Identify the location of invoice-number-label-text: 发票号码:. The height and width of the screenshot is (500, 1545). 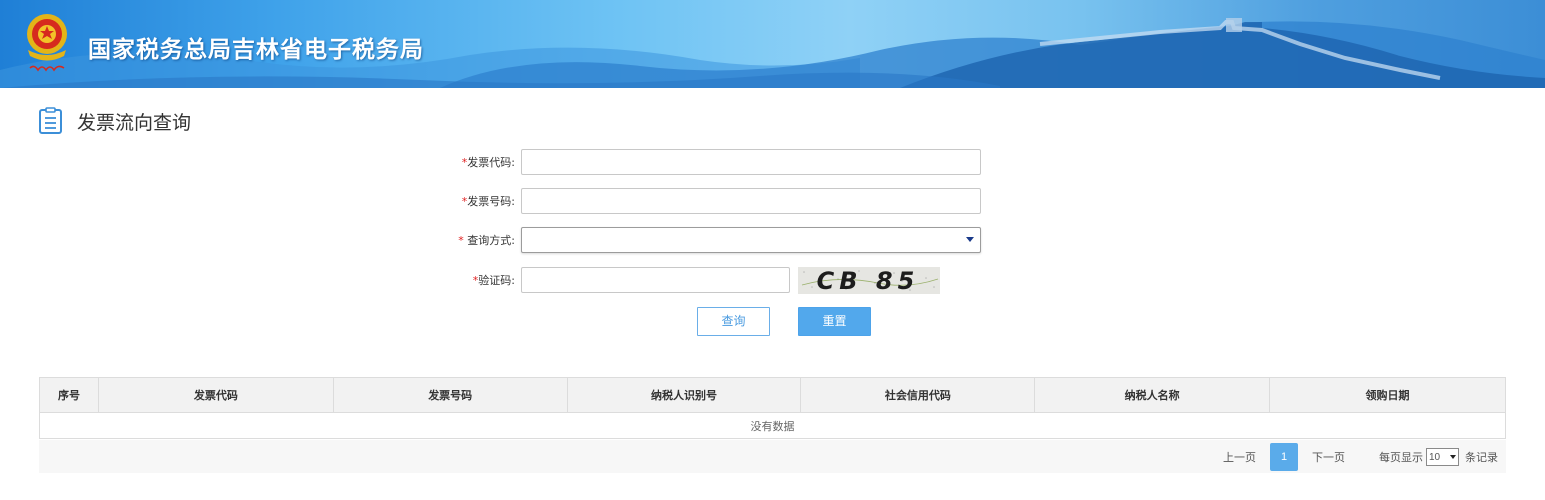
(491, 201).